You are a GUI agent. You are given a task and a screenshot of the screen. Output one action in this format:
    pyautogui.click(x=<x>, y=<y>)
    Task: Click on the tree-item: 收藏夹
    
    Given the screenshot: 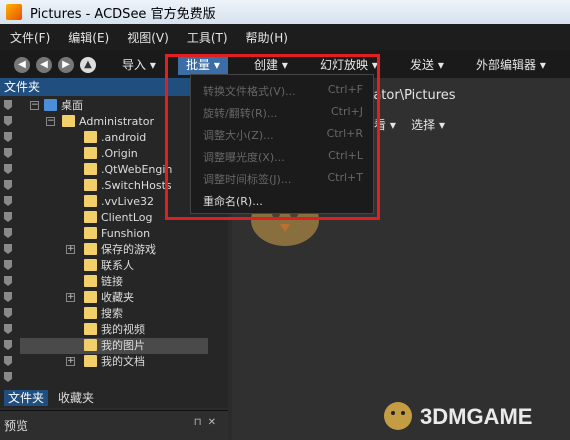 What is the action you would take?
    pyautogui.click(x=109, y=298)
    